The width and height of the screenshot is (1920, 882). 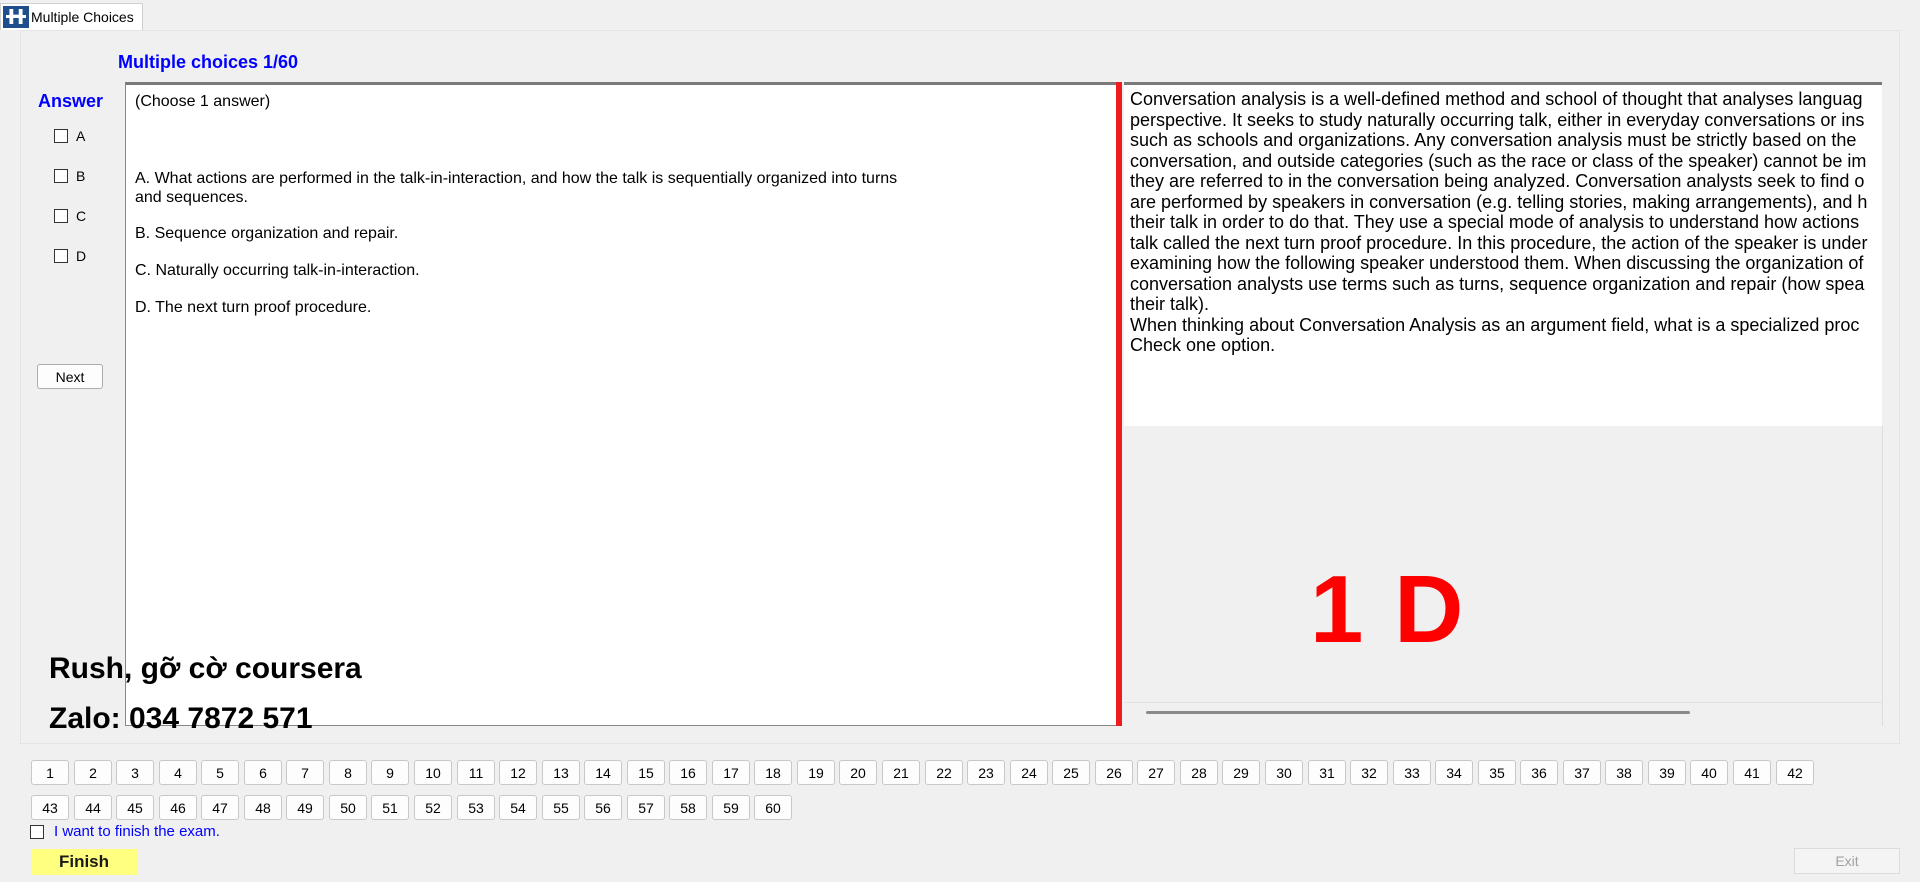 What do you see at coordinates (70, 216) in the screenshot?
I see `choice-c: C` at bounding box center [70, 216].